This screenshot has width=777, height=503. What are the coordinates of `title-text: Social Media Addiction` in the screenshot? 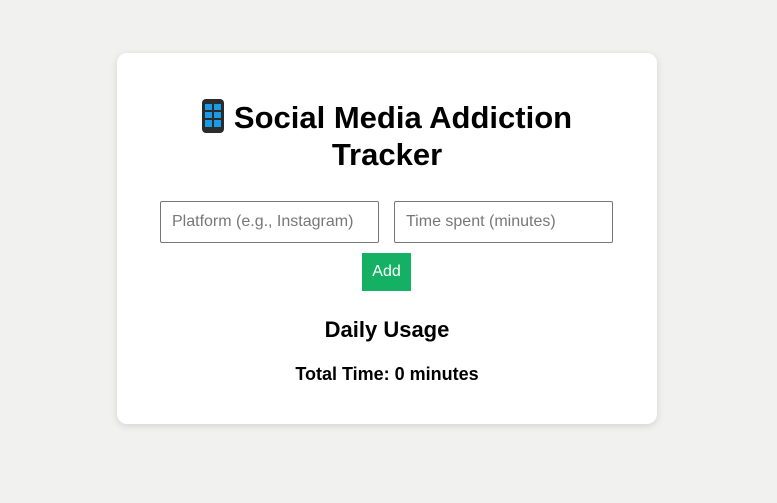 It's located at (403, 117).